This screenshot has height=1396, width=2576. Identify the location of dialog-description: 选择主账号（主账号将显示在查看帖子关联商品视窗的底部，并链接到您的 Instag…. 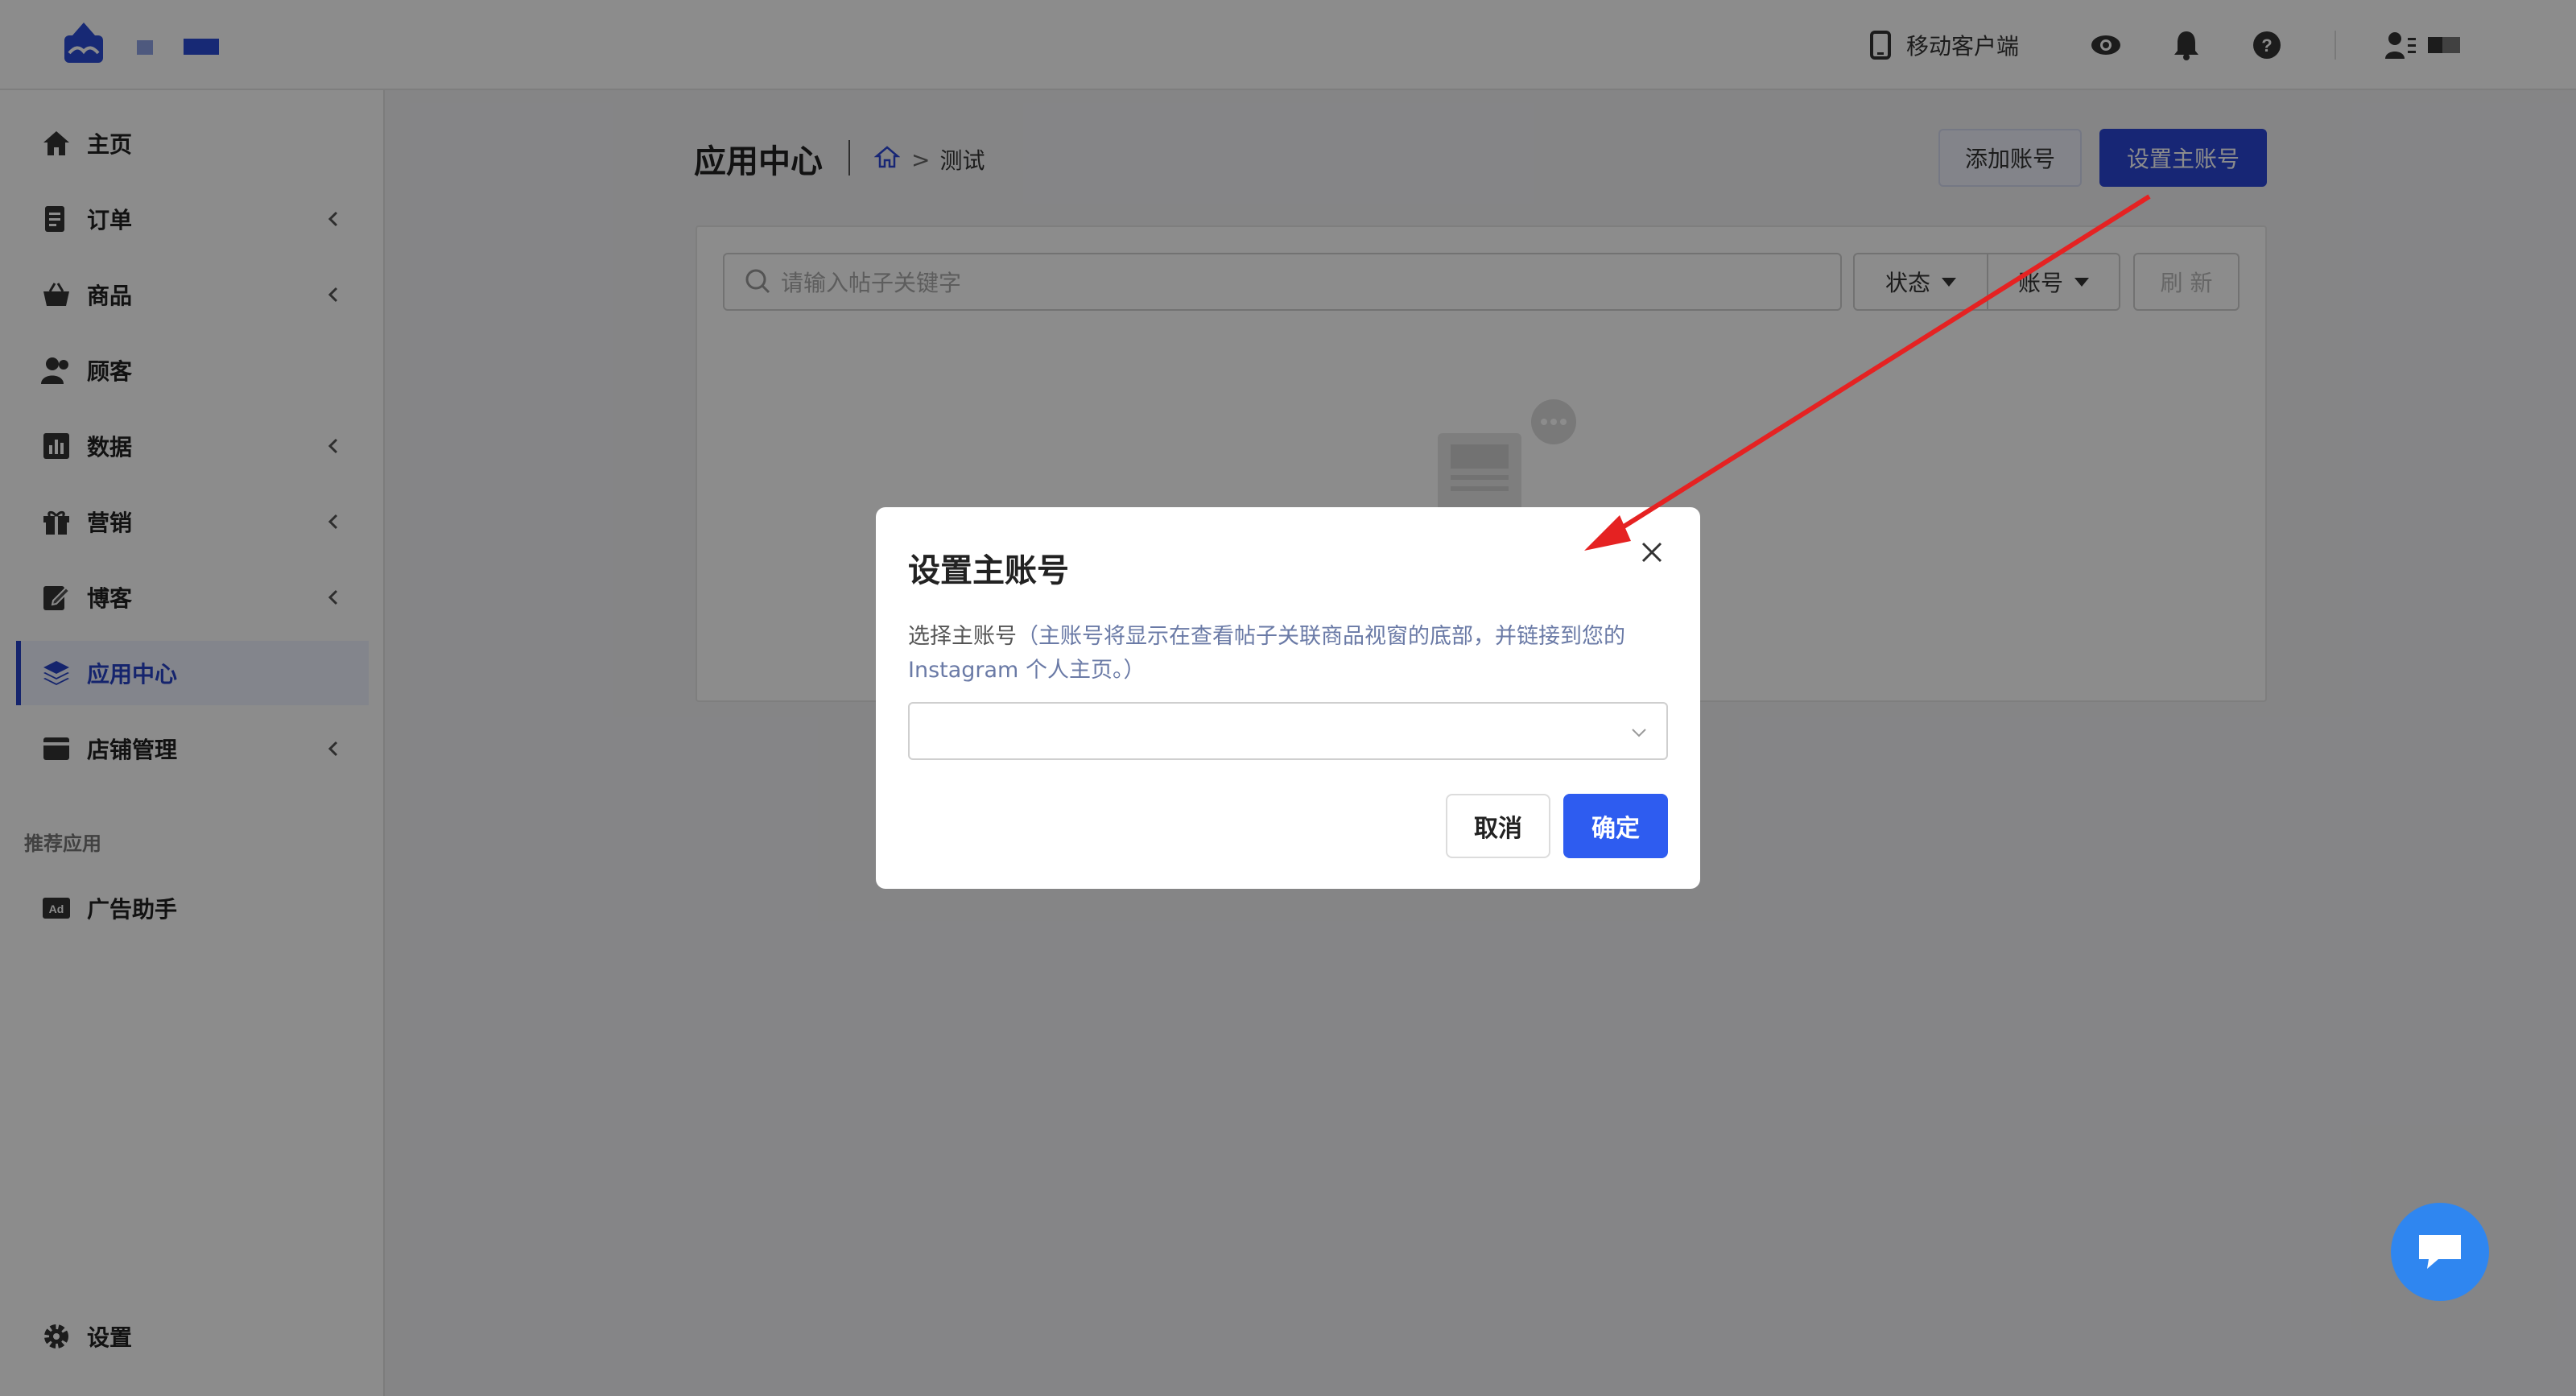
(1290, 654).